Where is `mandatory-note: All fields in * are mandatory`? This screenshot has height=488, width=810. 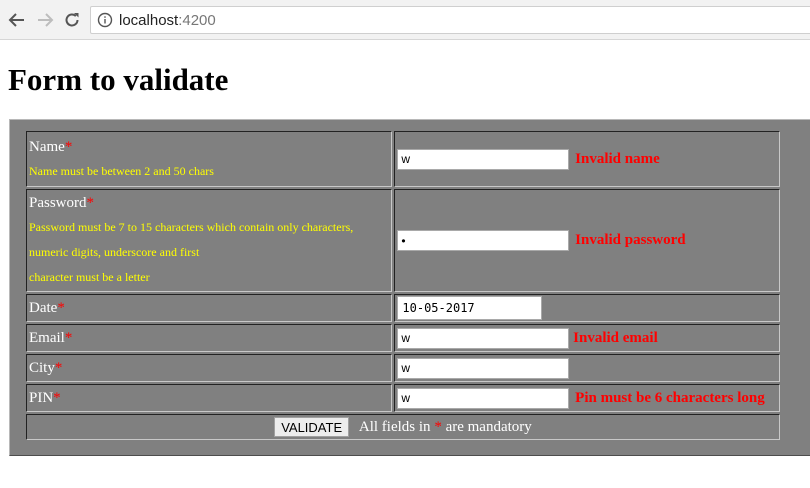 mandatory-note: All fields in * are mandatory is located at coordinates (445, 427).